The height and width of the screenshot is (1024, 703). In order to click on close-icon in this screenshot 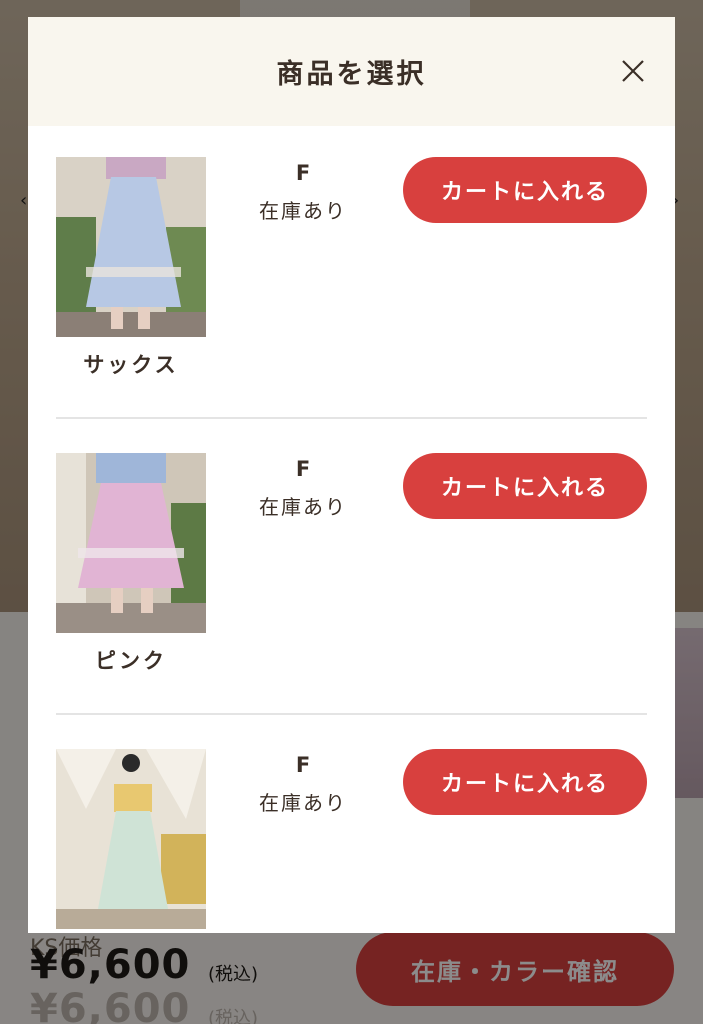, I will do `click(633, 71)`.